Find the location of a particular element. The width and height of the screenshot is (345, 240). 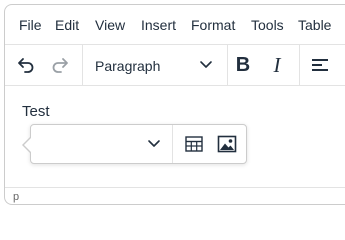

italic-button: I is located at coordinates (277, 65).